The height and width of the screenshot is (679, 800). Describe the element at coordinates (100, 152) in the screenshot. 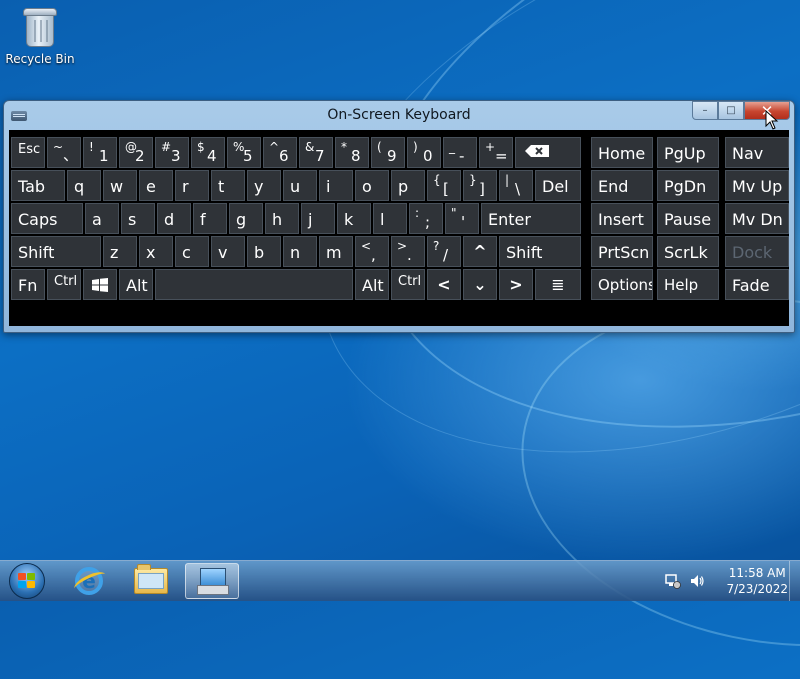

I see `key-1: ! 1` at that location.